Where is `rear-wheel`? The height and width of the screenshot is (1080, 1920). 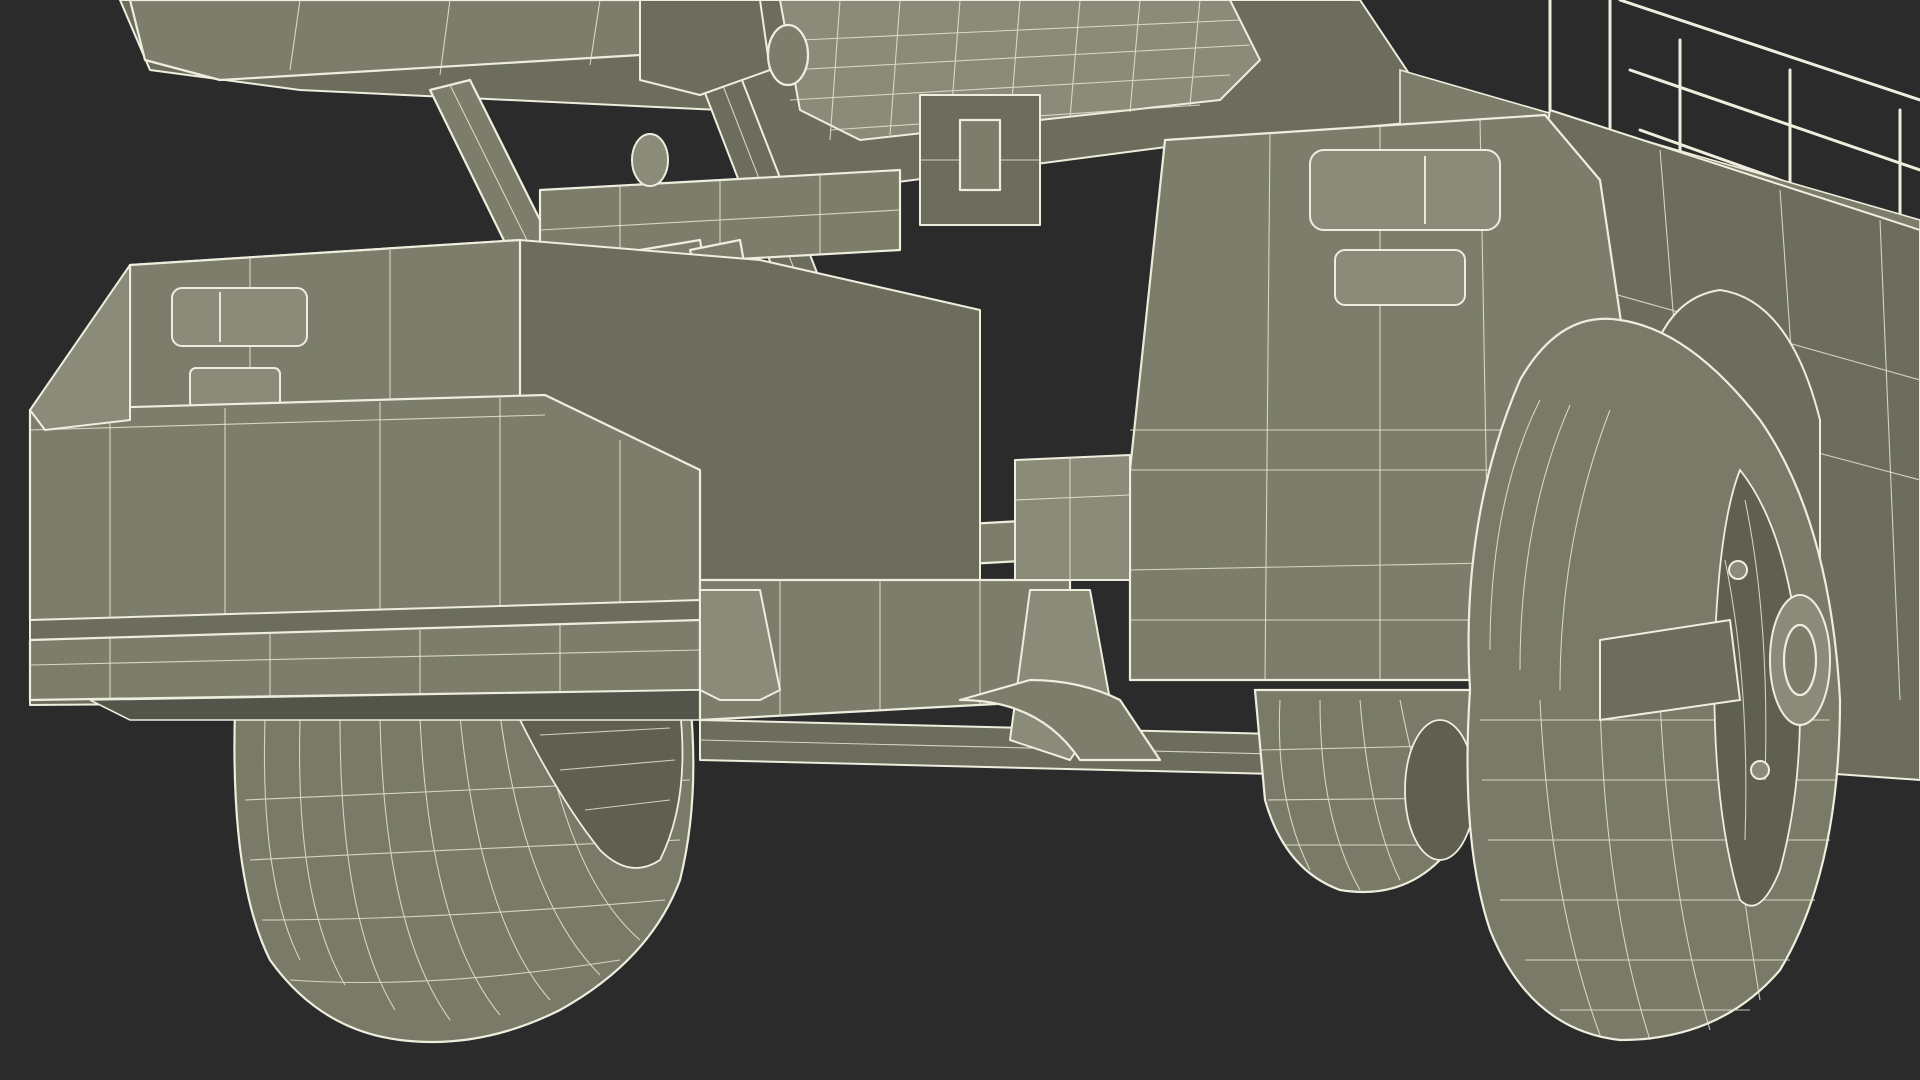 rear-wheel is located at coordinates (1368, 791).